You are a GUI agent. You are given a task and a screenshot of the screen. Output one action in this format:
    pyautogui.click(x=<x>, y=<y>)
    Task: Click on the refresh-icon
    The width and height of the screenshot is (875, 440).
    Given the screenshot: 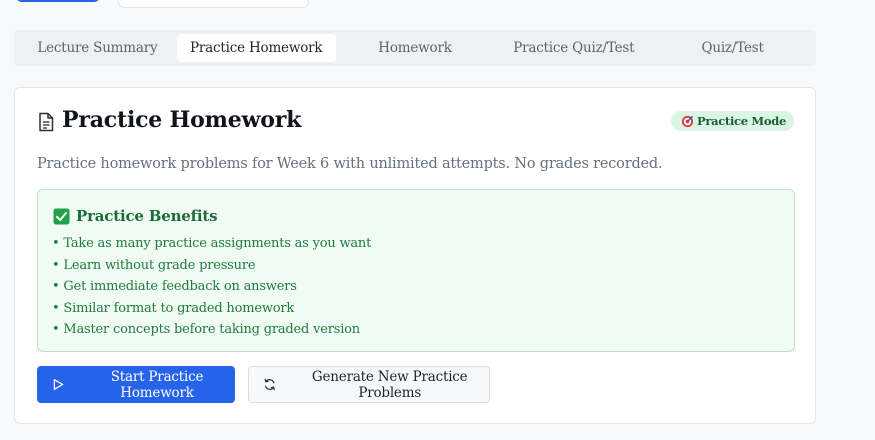 What is the action you would take?
    pyautogui.click(x=269, y=384)
    